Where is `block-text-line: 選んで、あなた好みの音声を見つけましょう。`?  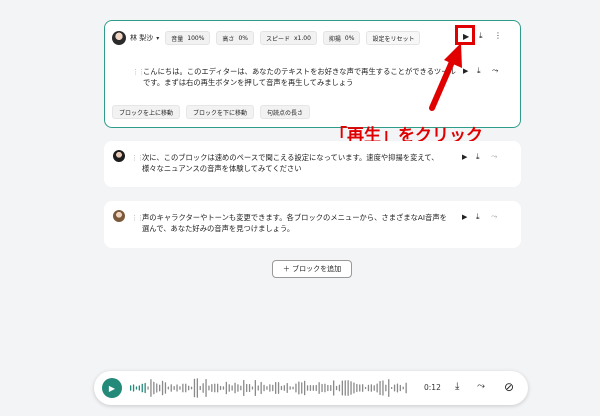
block-text-line: 選んで、あなた好みの音声を見つけましょう。 is located at coordinates (218, 228).